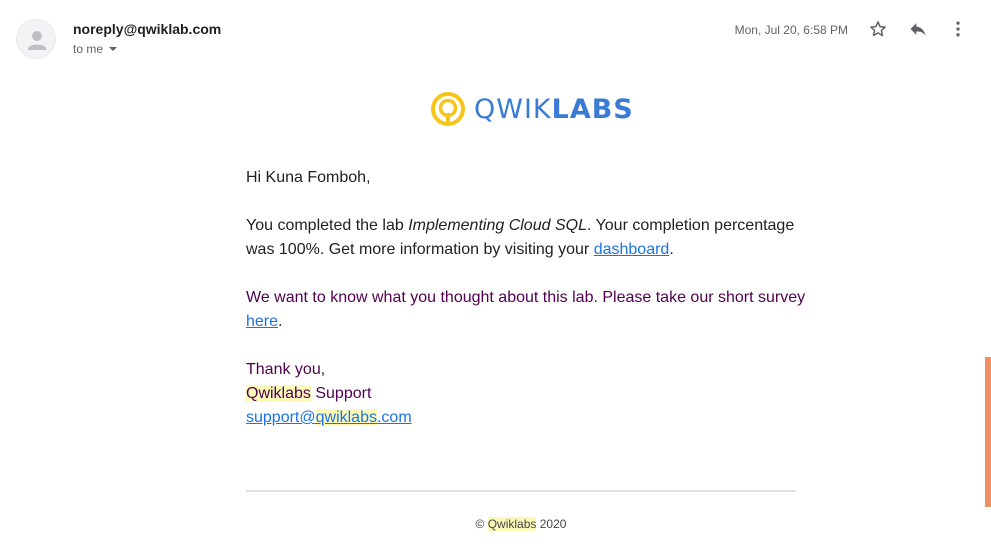 The height and width of the screenshot is (551, 991). What do you see at coordinates (147, 29) in the screenshot?
I see `sender-email: noreply@qwiklab.com` at bounding box center [147, 29].